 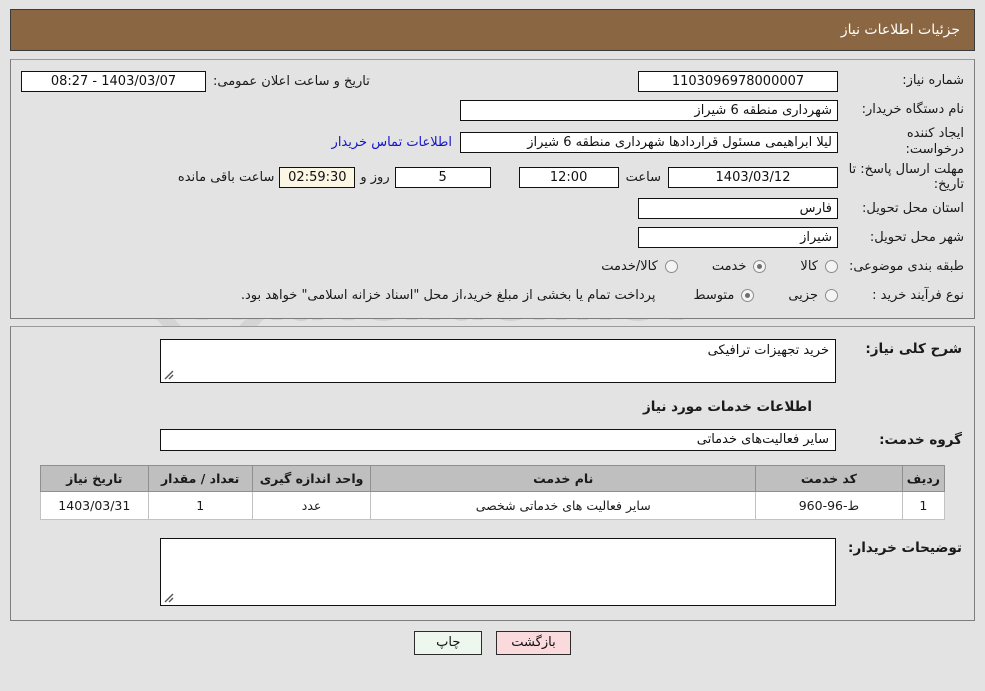 What do you see at coordinates (226, 177) in the screenshot?
I see `countdown-label: ساعت باقی مانده` at bounding box center [226, 177].